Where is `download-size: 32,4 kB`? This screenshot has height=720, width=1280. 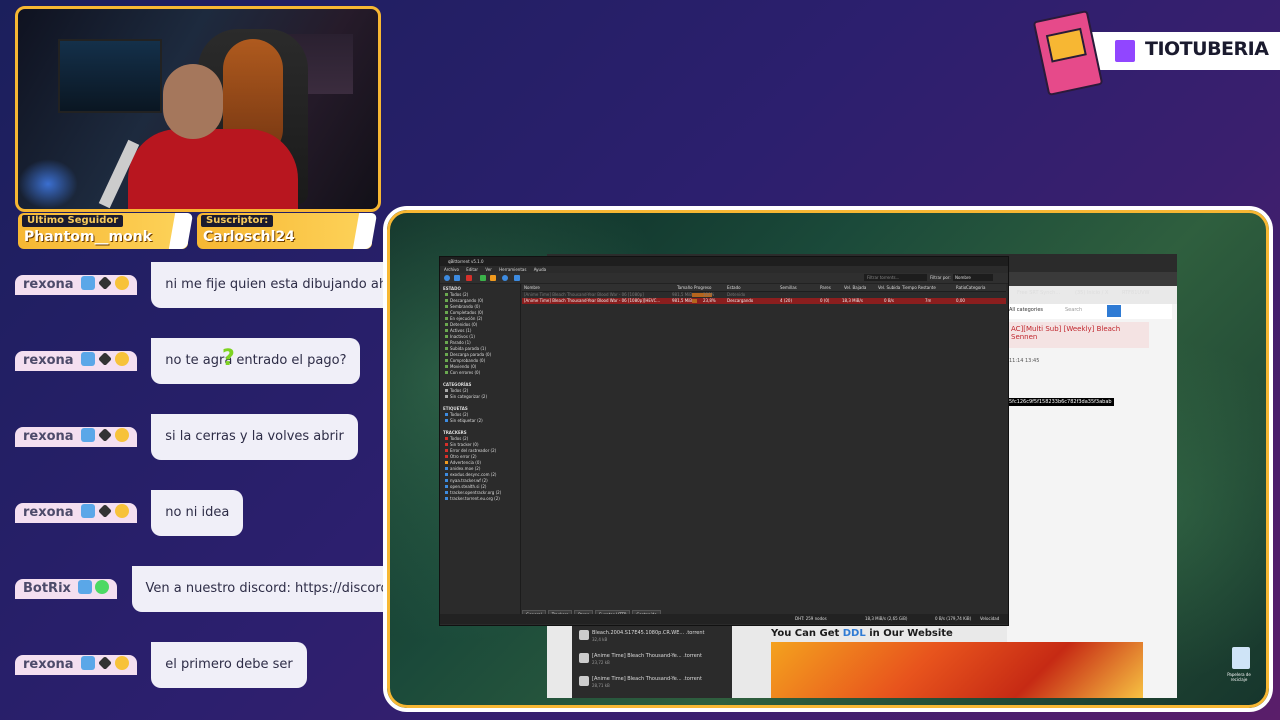
download-size: 32,4 kB is located at coordinates (600, 639).